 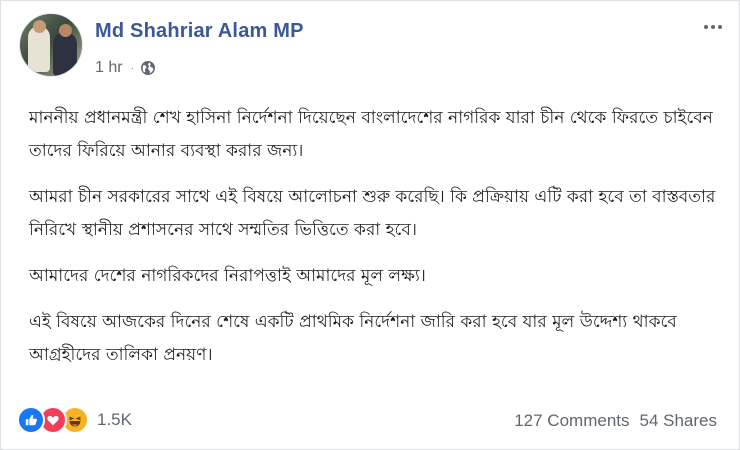 What do you see at coordinates (114, 420) in the screenshot?
I see `reaction-count: 1.5K` at bounding box center [114, 420].